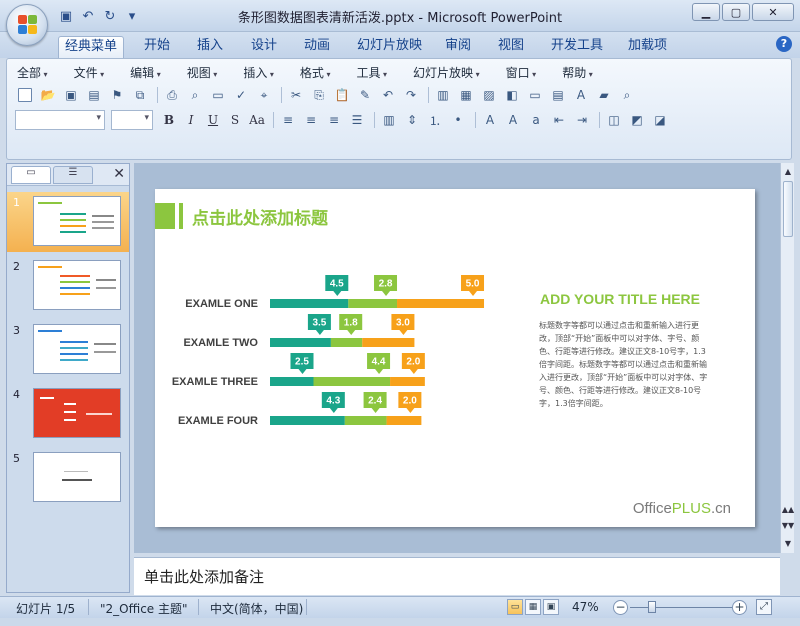  Describe the element at coordinates (68, 478) in the screenshot. I see `slide-thumbnail-5: 5` at that location.